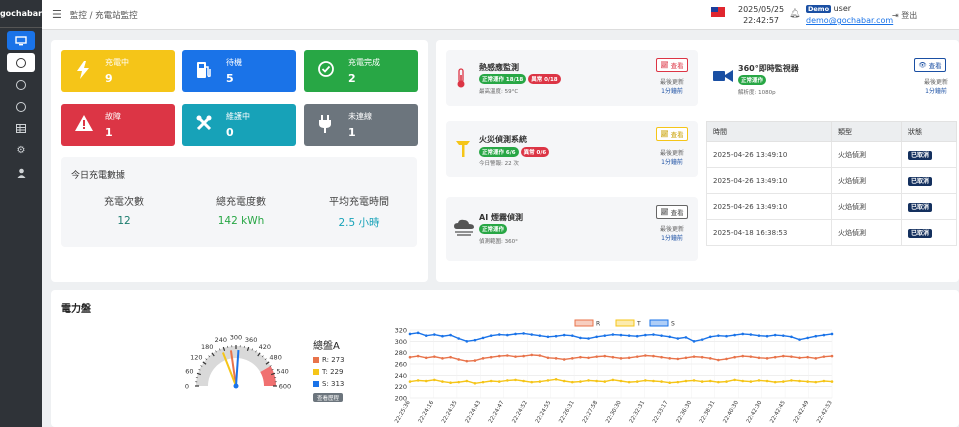 This screenshot has height=427, width=959. Describe the element at coordinates (671, 82) in the screenshot. I see `update-label: 最後更新` at that location.